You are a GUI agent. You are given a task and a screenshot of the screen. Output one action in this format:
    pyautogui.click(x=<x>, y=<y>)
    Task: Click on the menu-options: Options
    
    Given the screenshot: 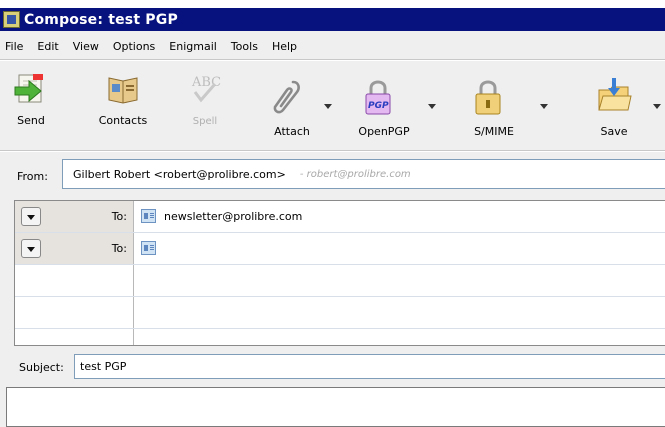 What is the action you would take?
    pyautogui.click(x=134, y=46)
    